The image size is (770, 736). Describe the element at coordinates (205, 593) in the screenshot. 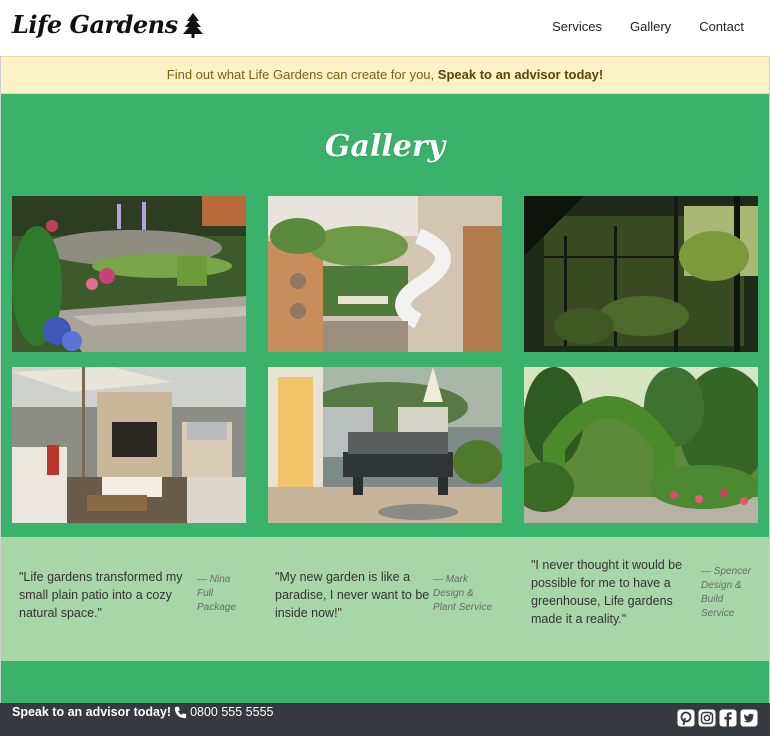

I see `author-package: Full` at that location.